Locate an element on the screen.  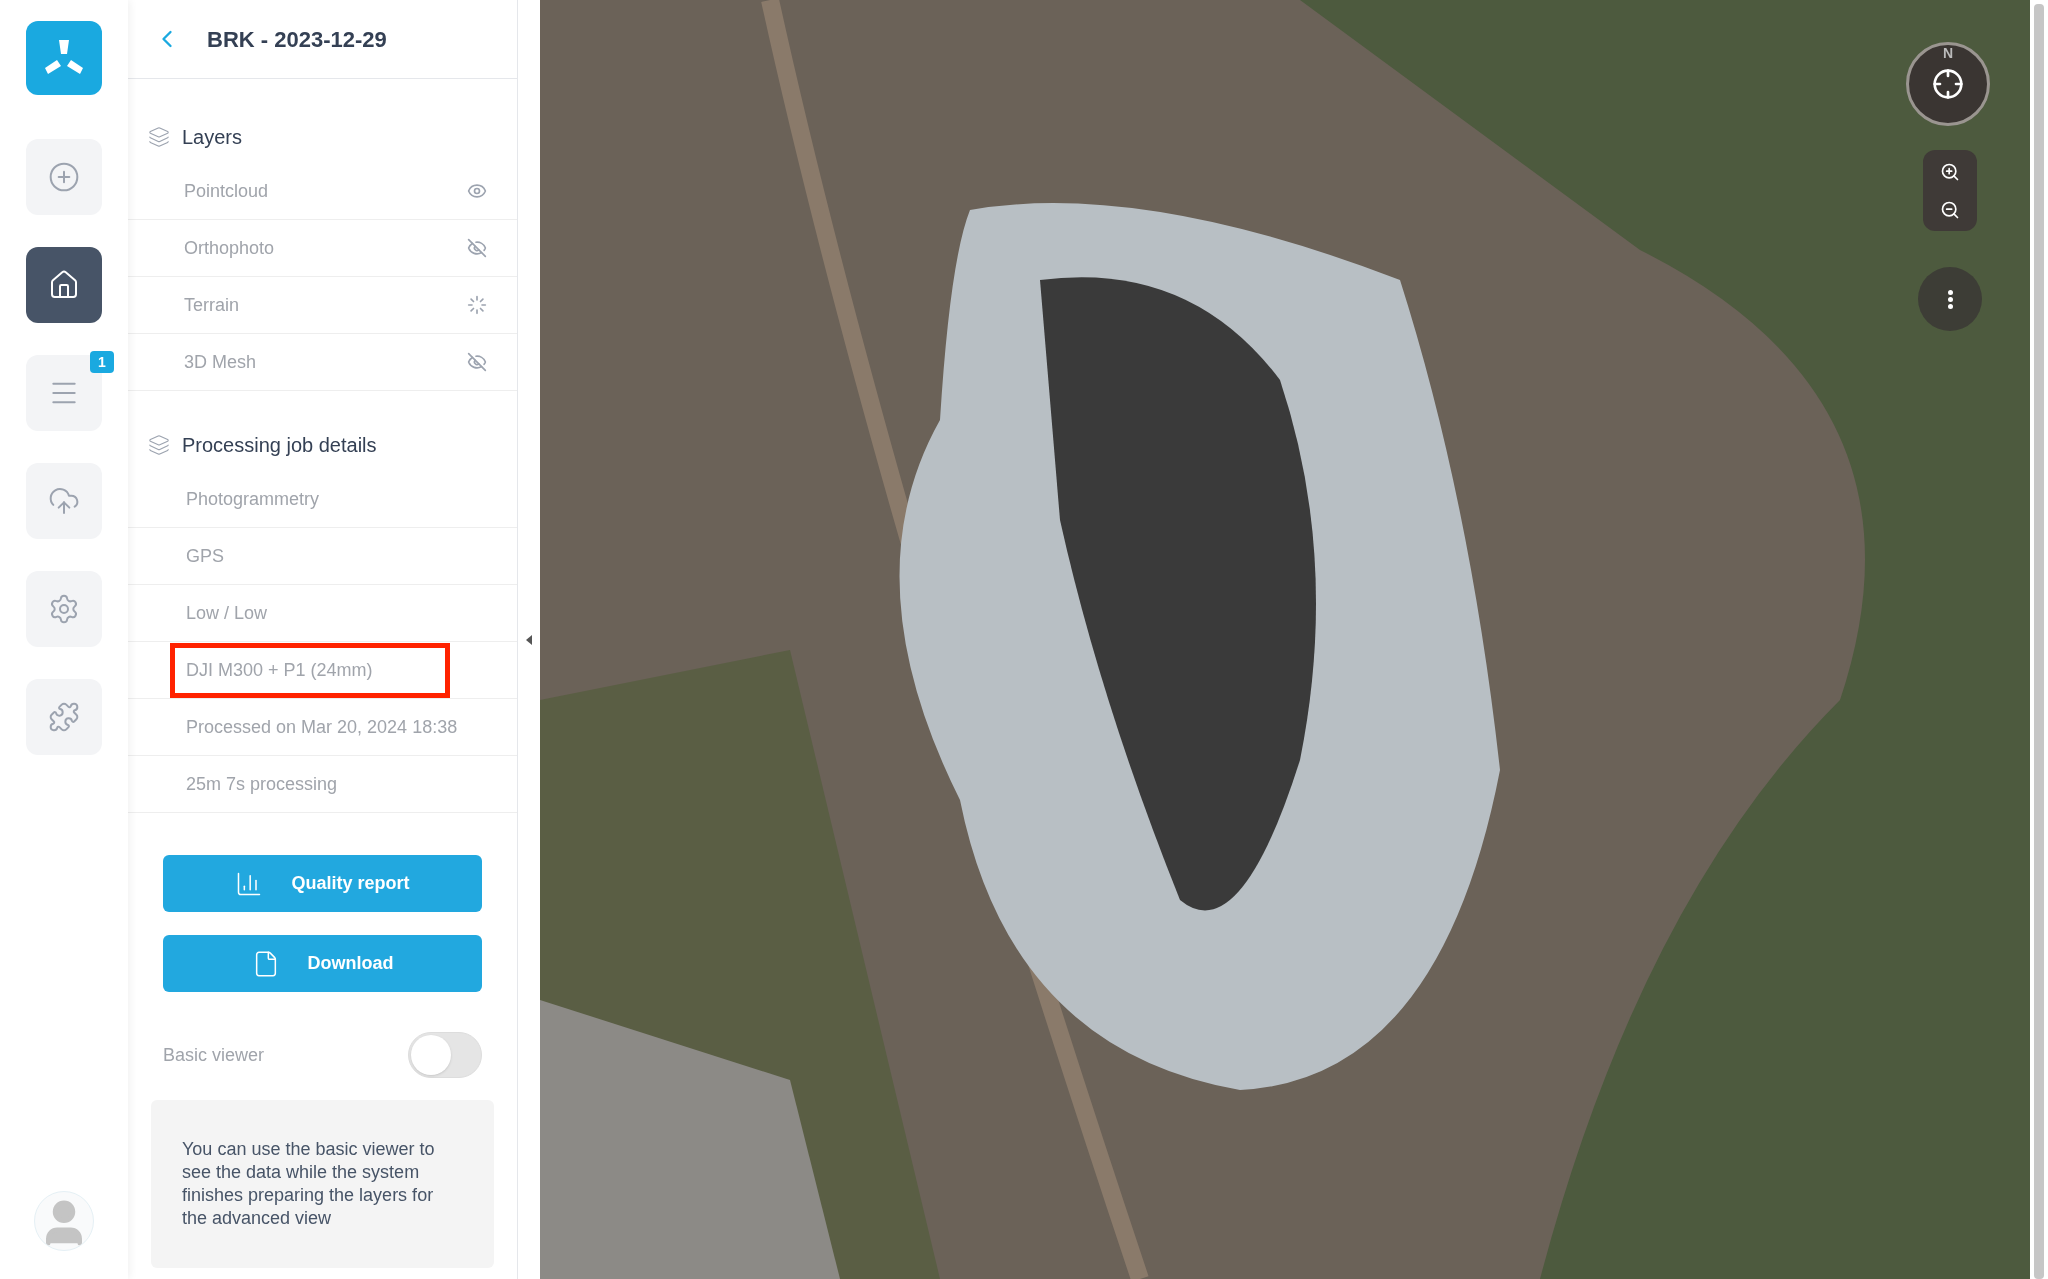
scrollbar is located at coordinates (2039, 641).